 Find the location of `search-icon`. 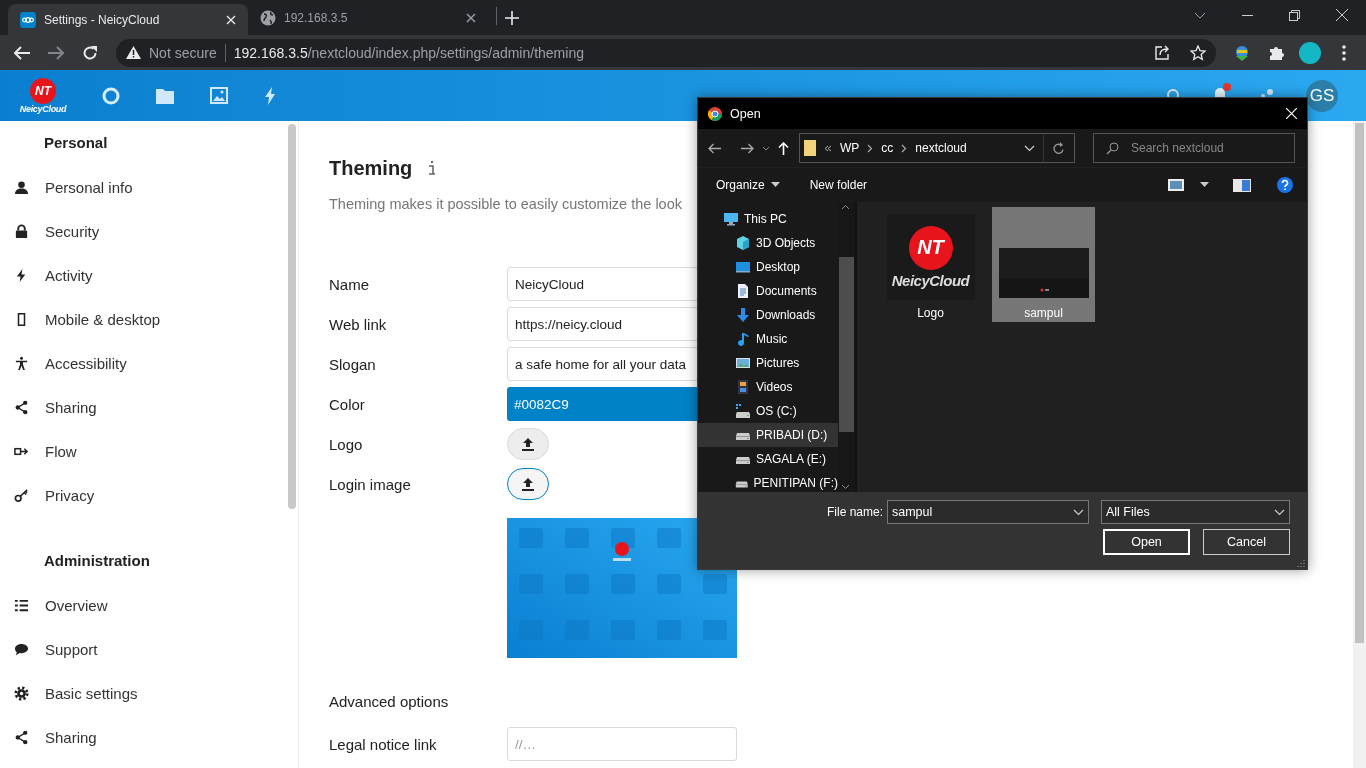

search-icon is located at coordinates (1112, 148).